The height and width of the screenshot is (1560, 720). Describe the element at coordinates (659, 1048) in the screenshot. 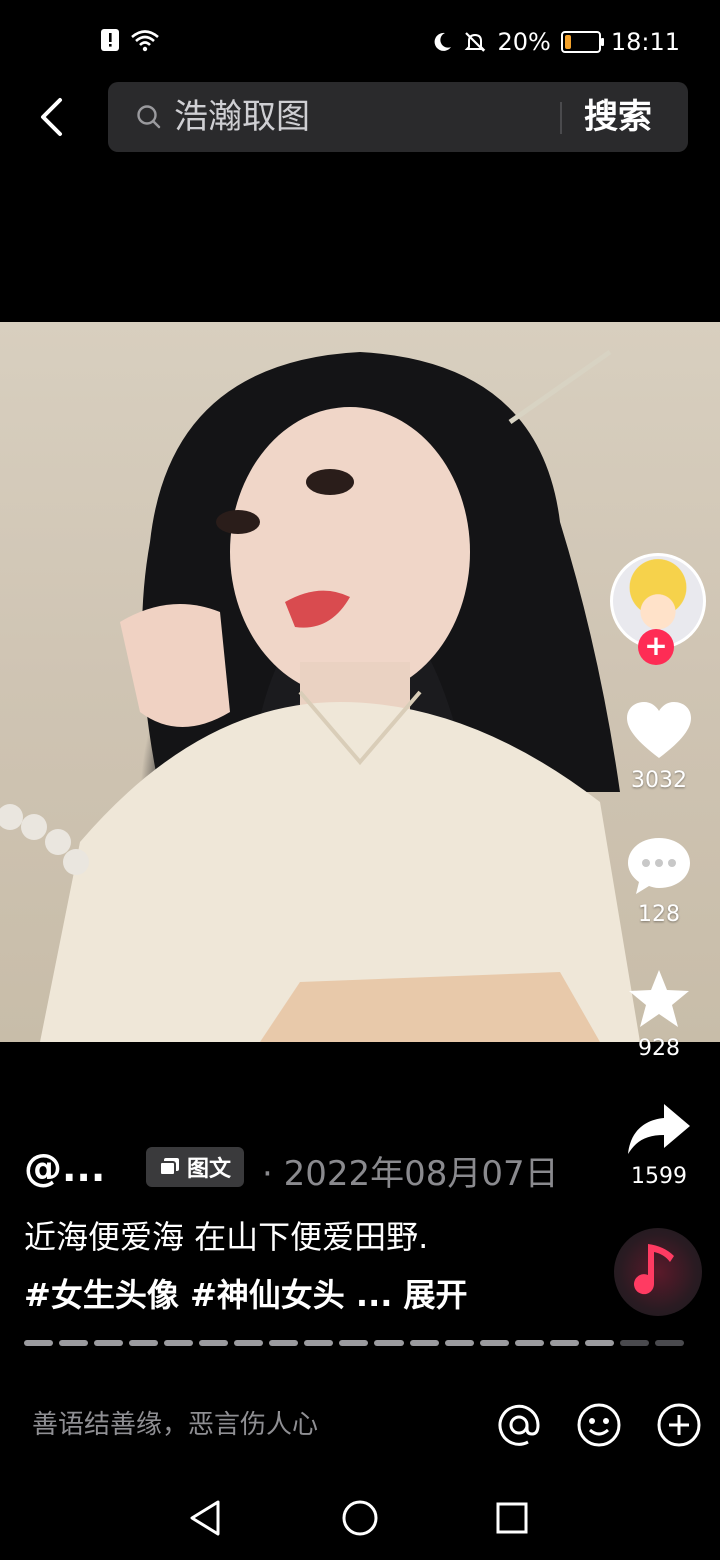

I see `favorite-count: 928` at that location.